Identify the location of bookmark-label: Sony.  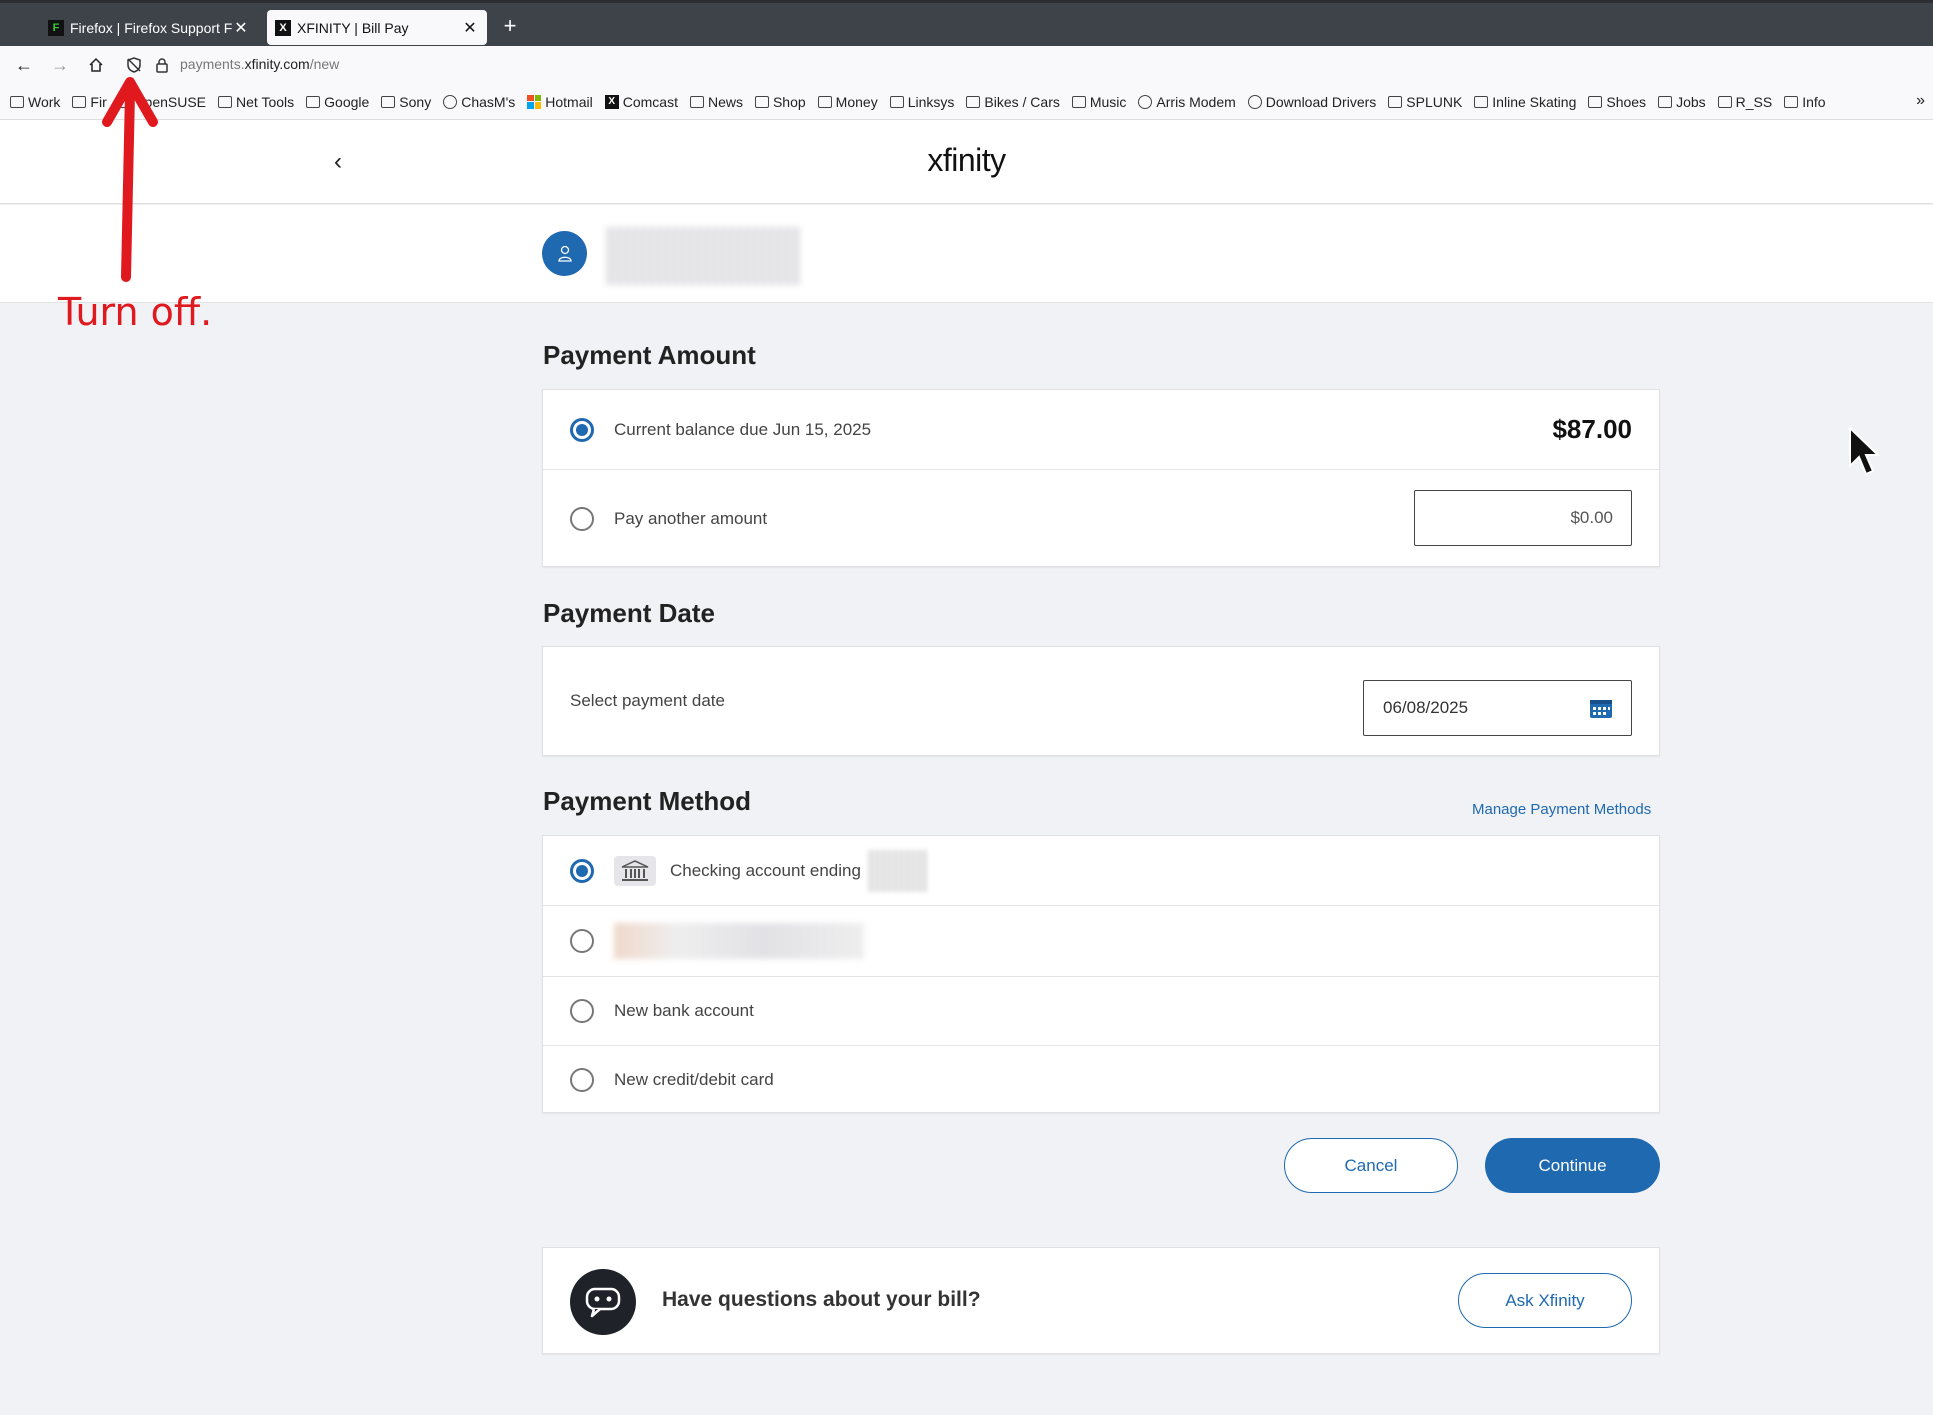
(415, 101).